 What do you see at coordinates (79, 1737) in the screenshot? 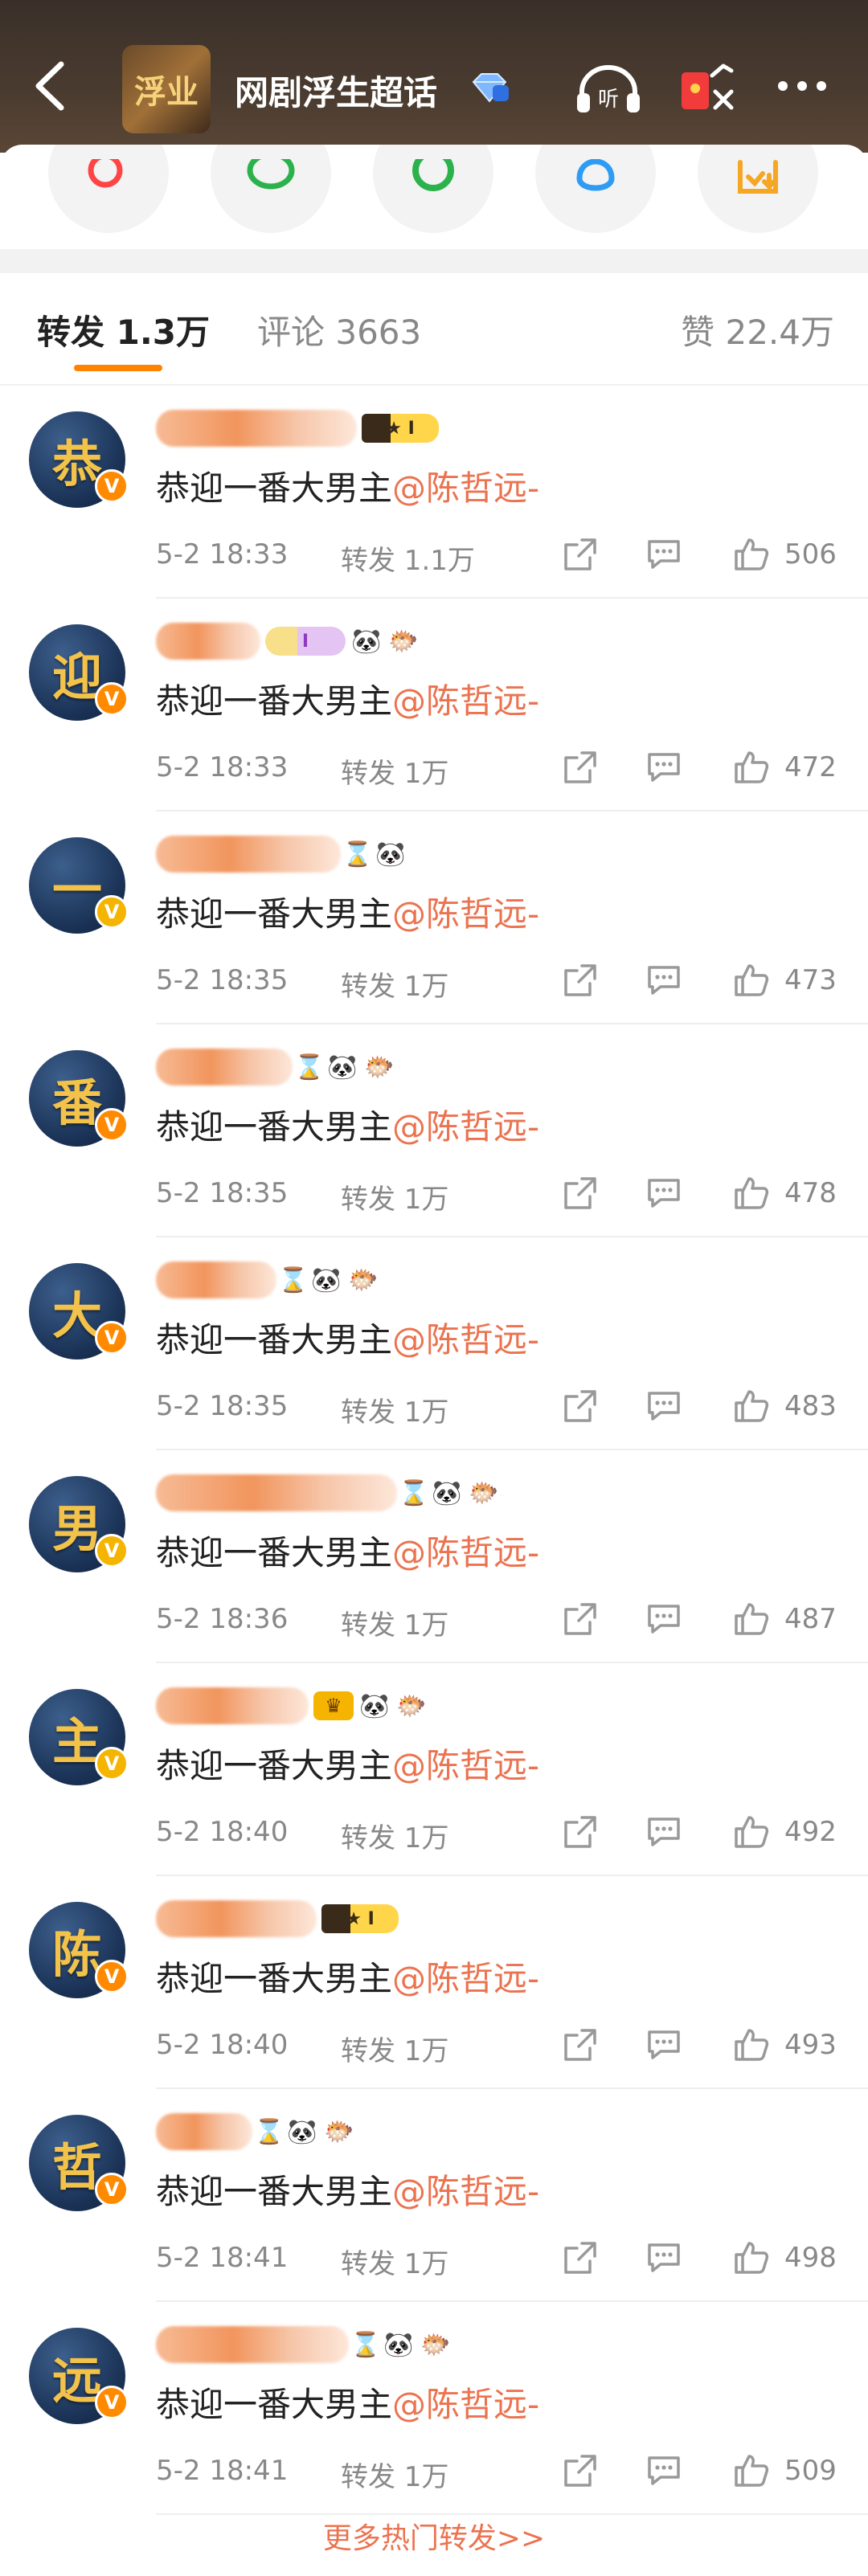
I see `avatar: 主 V` at bounding box center [79, 1737].